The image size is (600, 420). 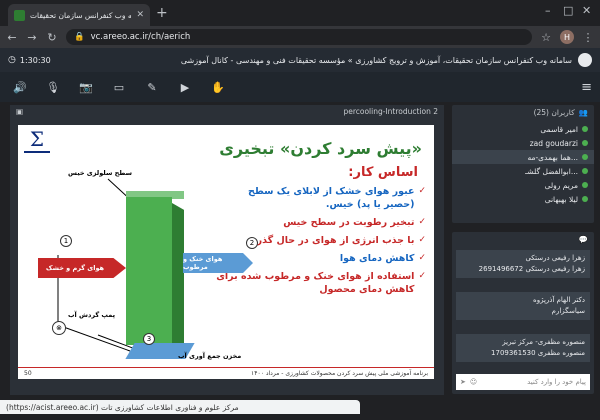 What do you see at coordinates (92, 315) in the screenshot?
I see `pump-label: پمپ گردش آب` at bounding box center [92, 315].